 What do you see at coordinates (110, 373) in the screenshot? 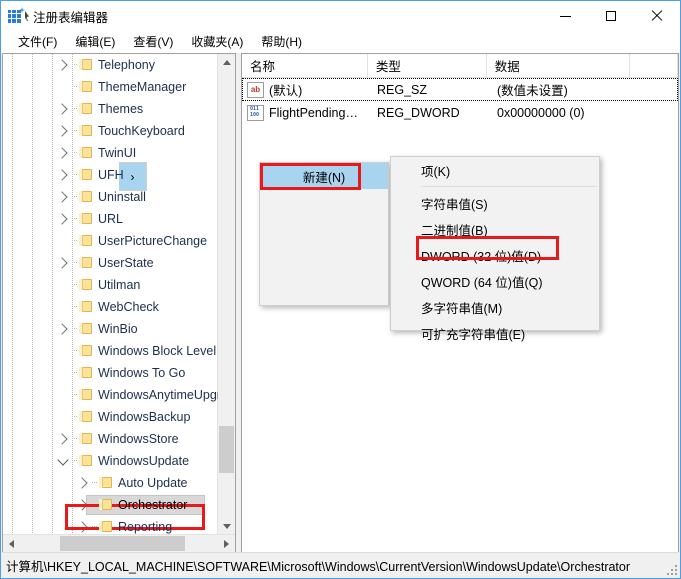
I see `tree-item-windows-to-go: Windows To Go` at bounding box center [110, 373].